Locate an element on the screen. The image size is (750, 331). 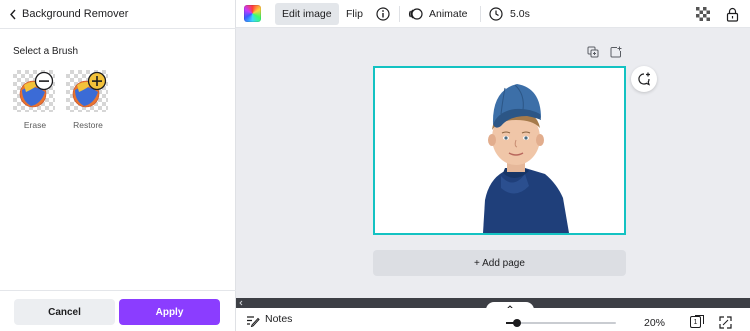
add-comment-button is located at coordinates (644, 79).